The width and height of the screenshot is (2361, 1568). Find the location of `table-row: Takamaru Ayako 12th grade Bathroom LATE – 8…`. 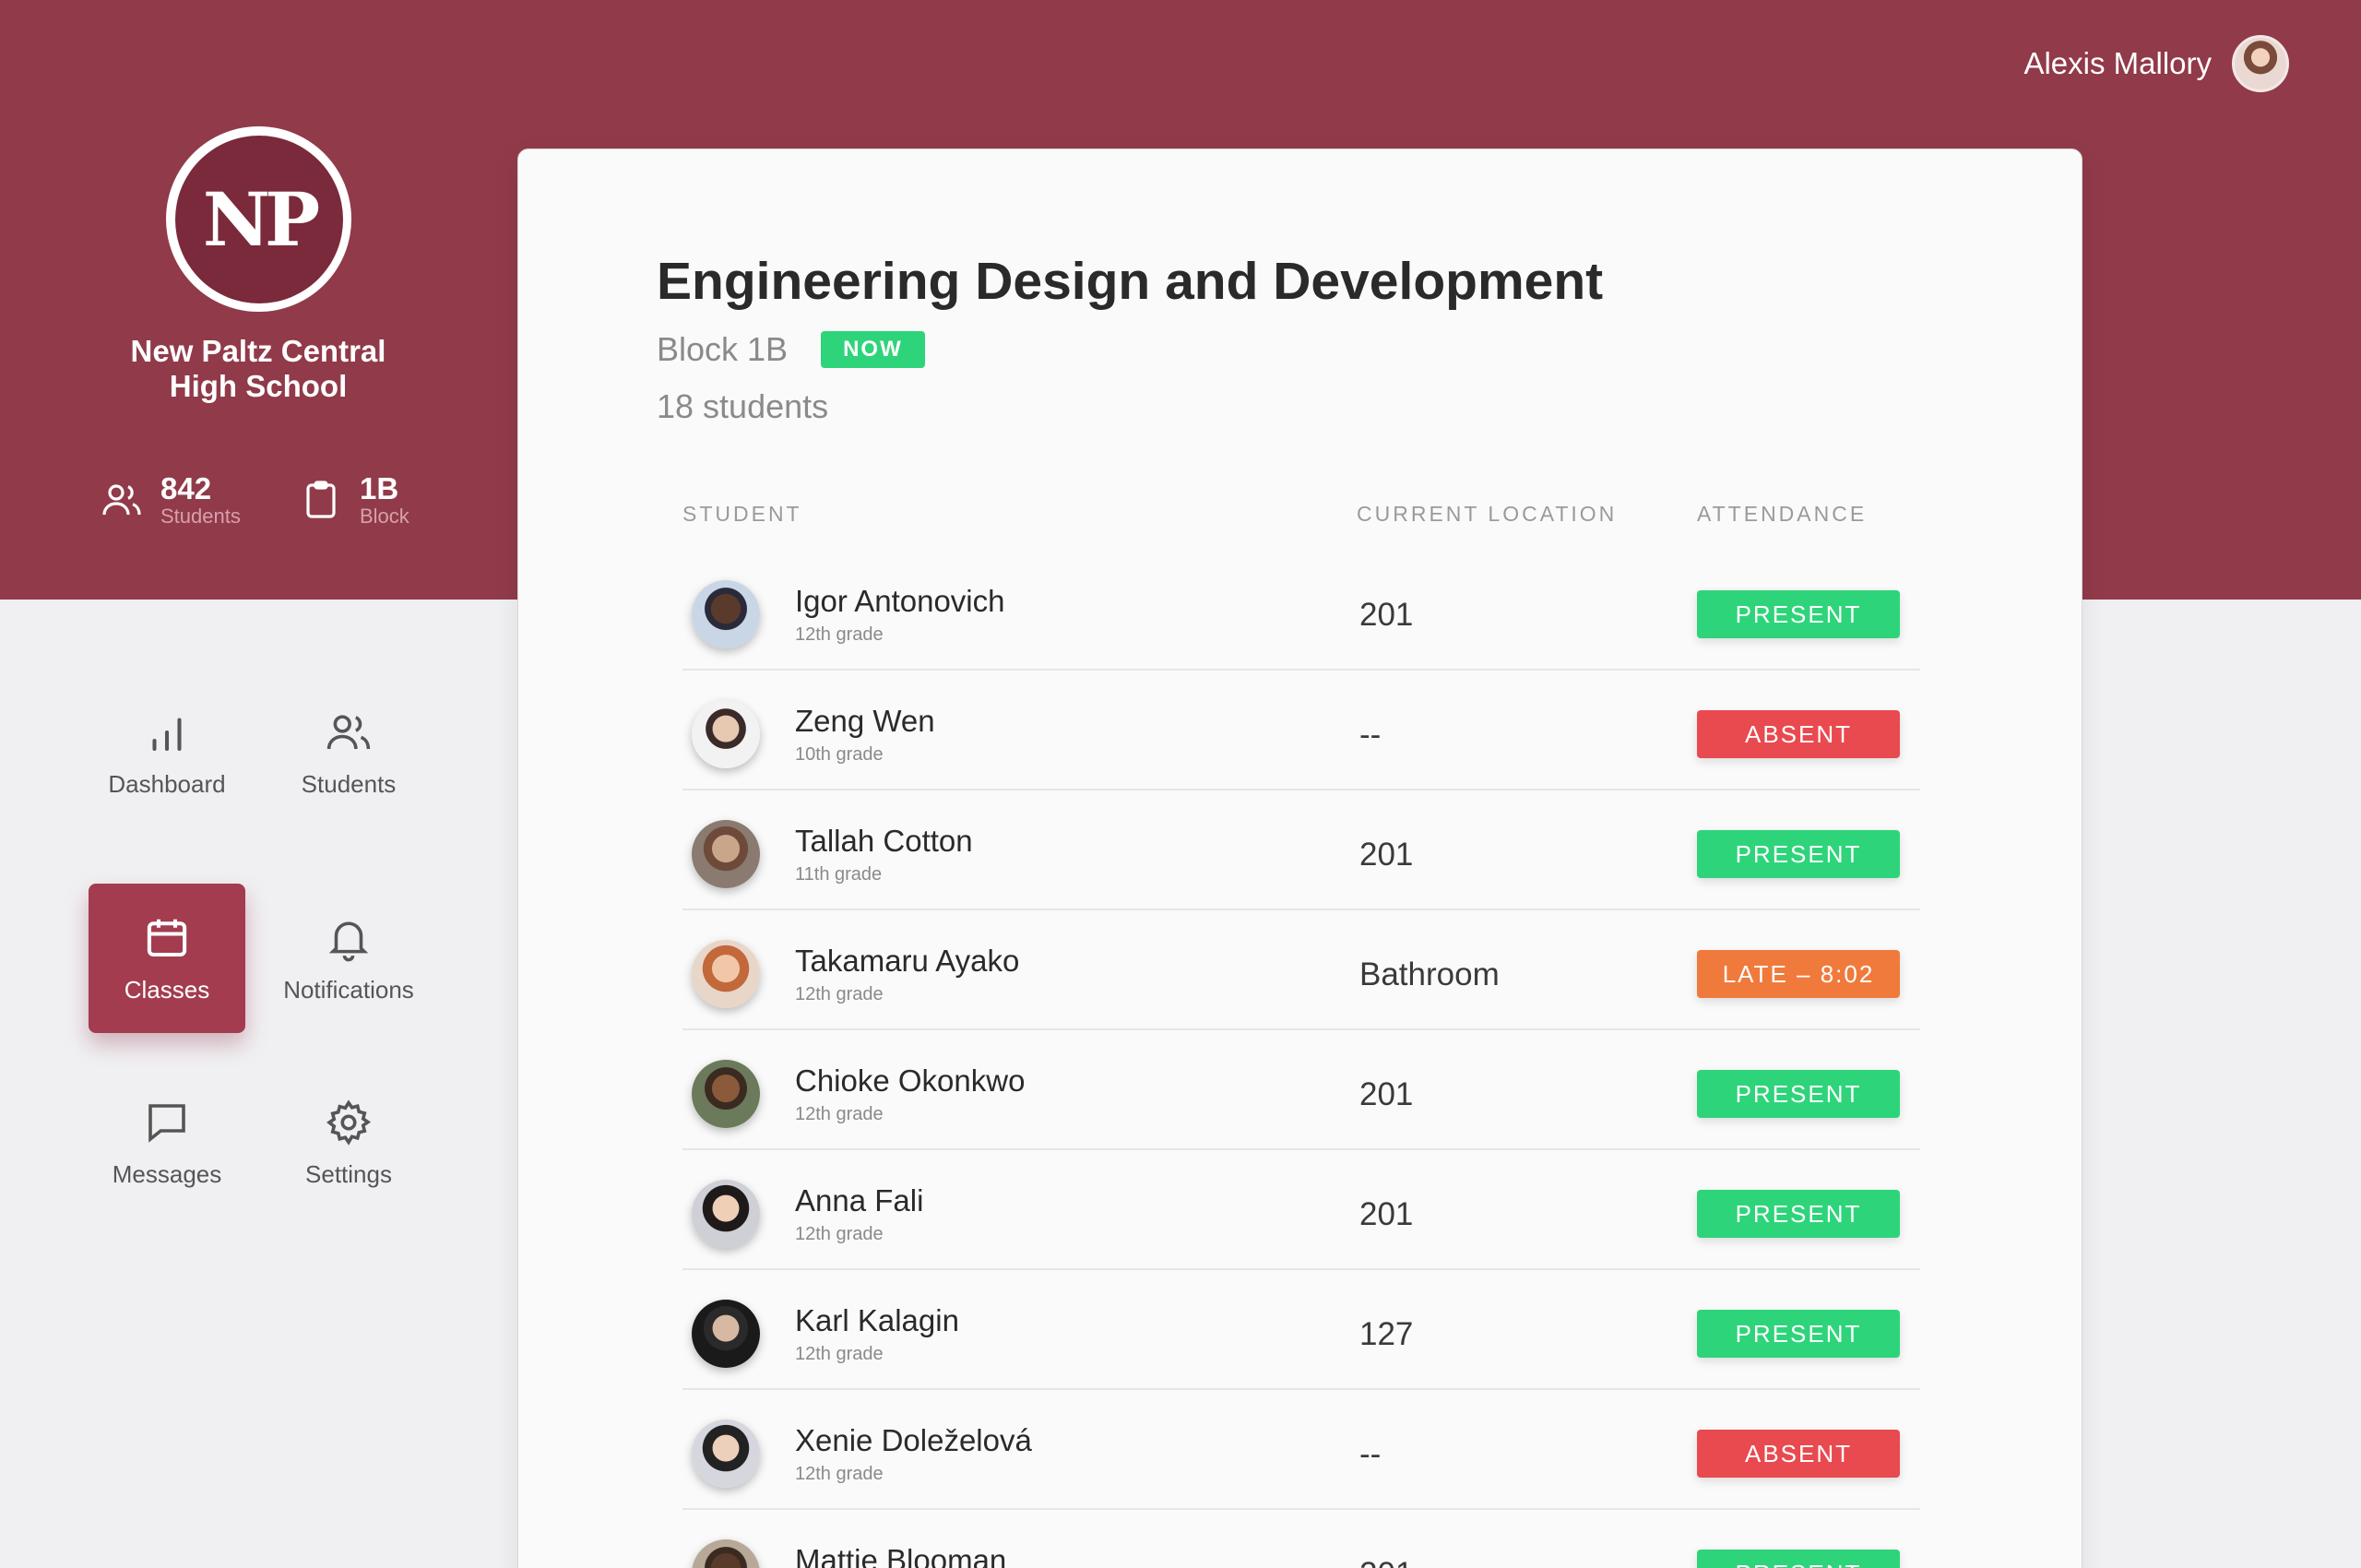

table-row: Takamaru Ayako 12th grade Bathroom LATE – 8… is located at coordinates (1301, 970).